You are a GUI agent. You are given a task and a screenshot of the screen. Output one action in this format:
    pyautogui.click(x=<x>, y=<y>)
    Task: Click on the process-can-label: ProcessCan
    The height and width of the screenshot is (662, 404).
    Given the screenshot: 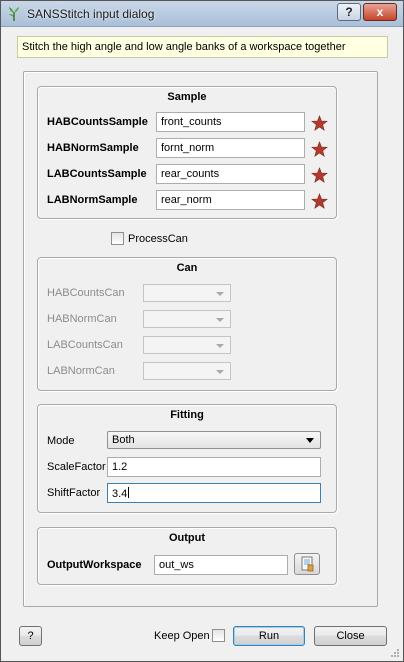 What is the action you would take?
    pyautogui.click(x=158, y=239)
    